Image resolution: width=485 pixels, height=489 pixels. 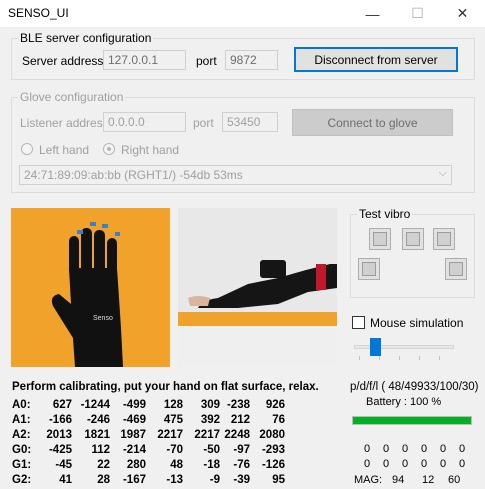 What do you see at coordinates (275, 405) in the screenshot?
I see `sensor-value: 926` at bounding box center [275, 405].